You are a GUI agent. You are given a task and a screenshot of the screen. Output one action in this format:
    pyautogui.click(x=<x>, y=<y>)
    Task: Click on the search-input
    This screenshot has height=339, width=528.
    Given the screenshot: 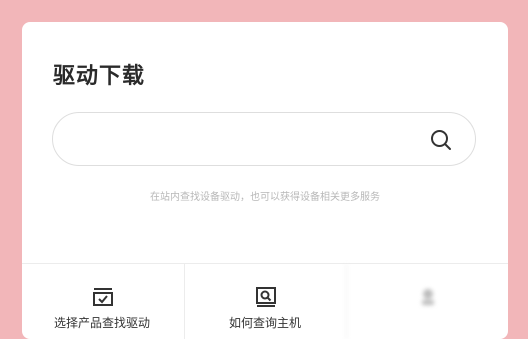 What is the action you would take?
    pyautogui.click(x=237, y=140)
    